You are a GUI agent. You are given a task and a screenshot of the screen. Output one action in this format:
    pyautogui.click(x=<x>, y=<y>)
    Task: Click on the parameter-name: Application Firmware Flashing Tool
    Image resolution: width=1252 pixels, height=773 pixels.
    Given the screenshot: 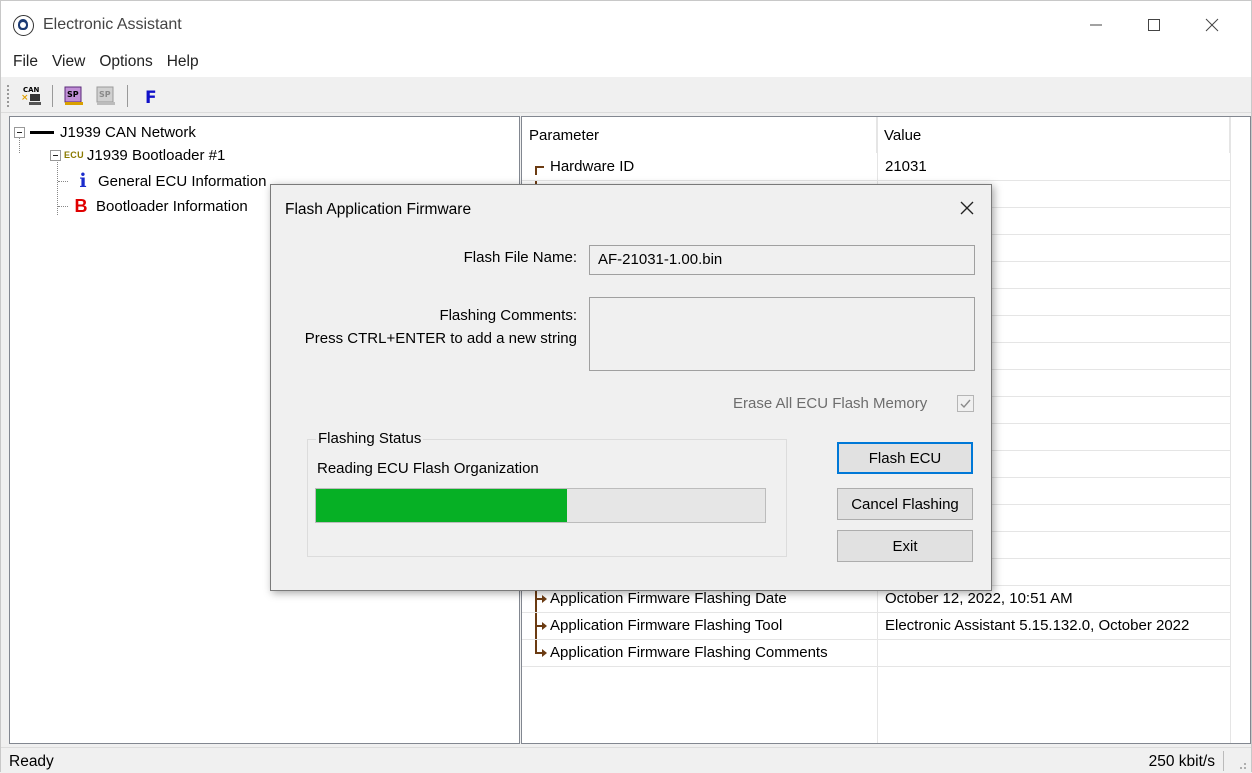 What is the action you would take?
    pyautogui.click(x=666, y=625)
    